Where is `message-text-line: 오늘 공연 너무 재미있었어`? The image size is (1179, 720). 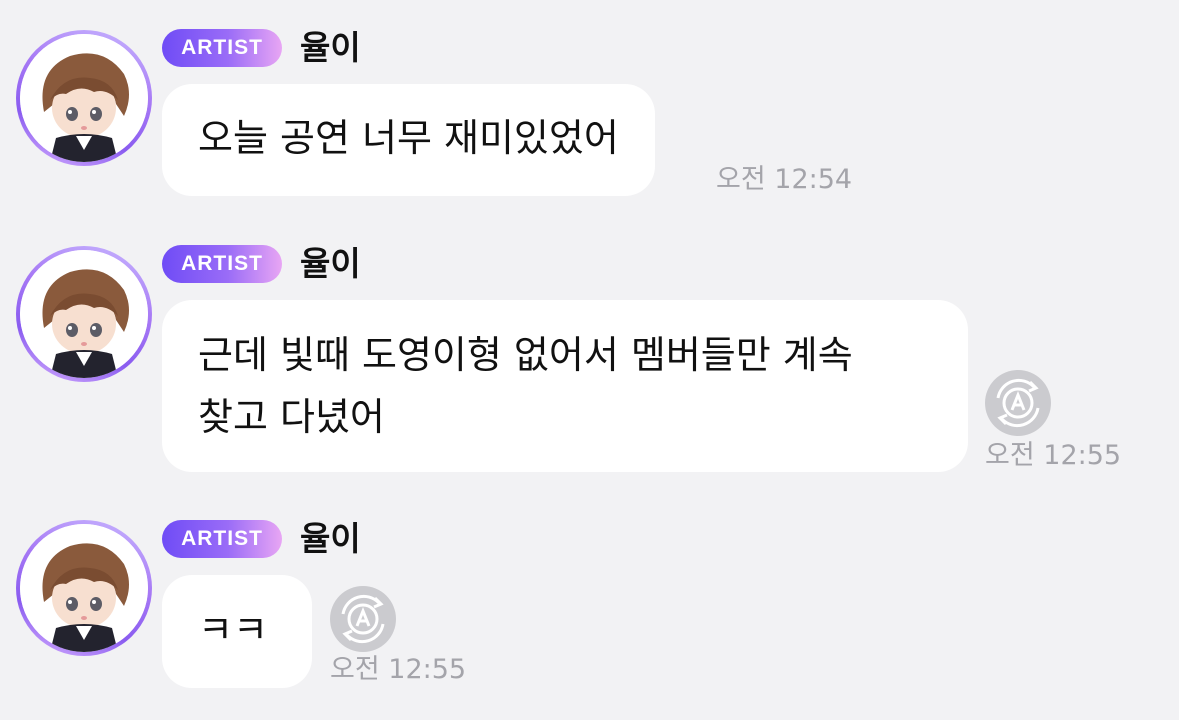 message-text-line: 오늘 공연 너무 재미있었어 is located at coordinates (408, 138).